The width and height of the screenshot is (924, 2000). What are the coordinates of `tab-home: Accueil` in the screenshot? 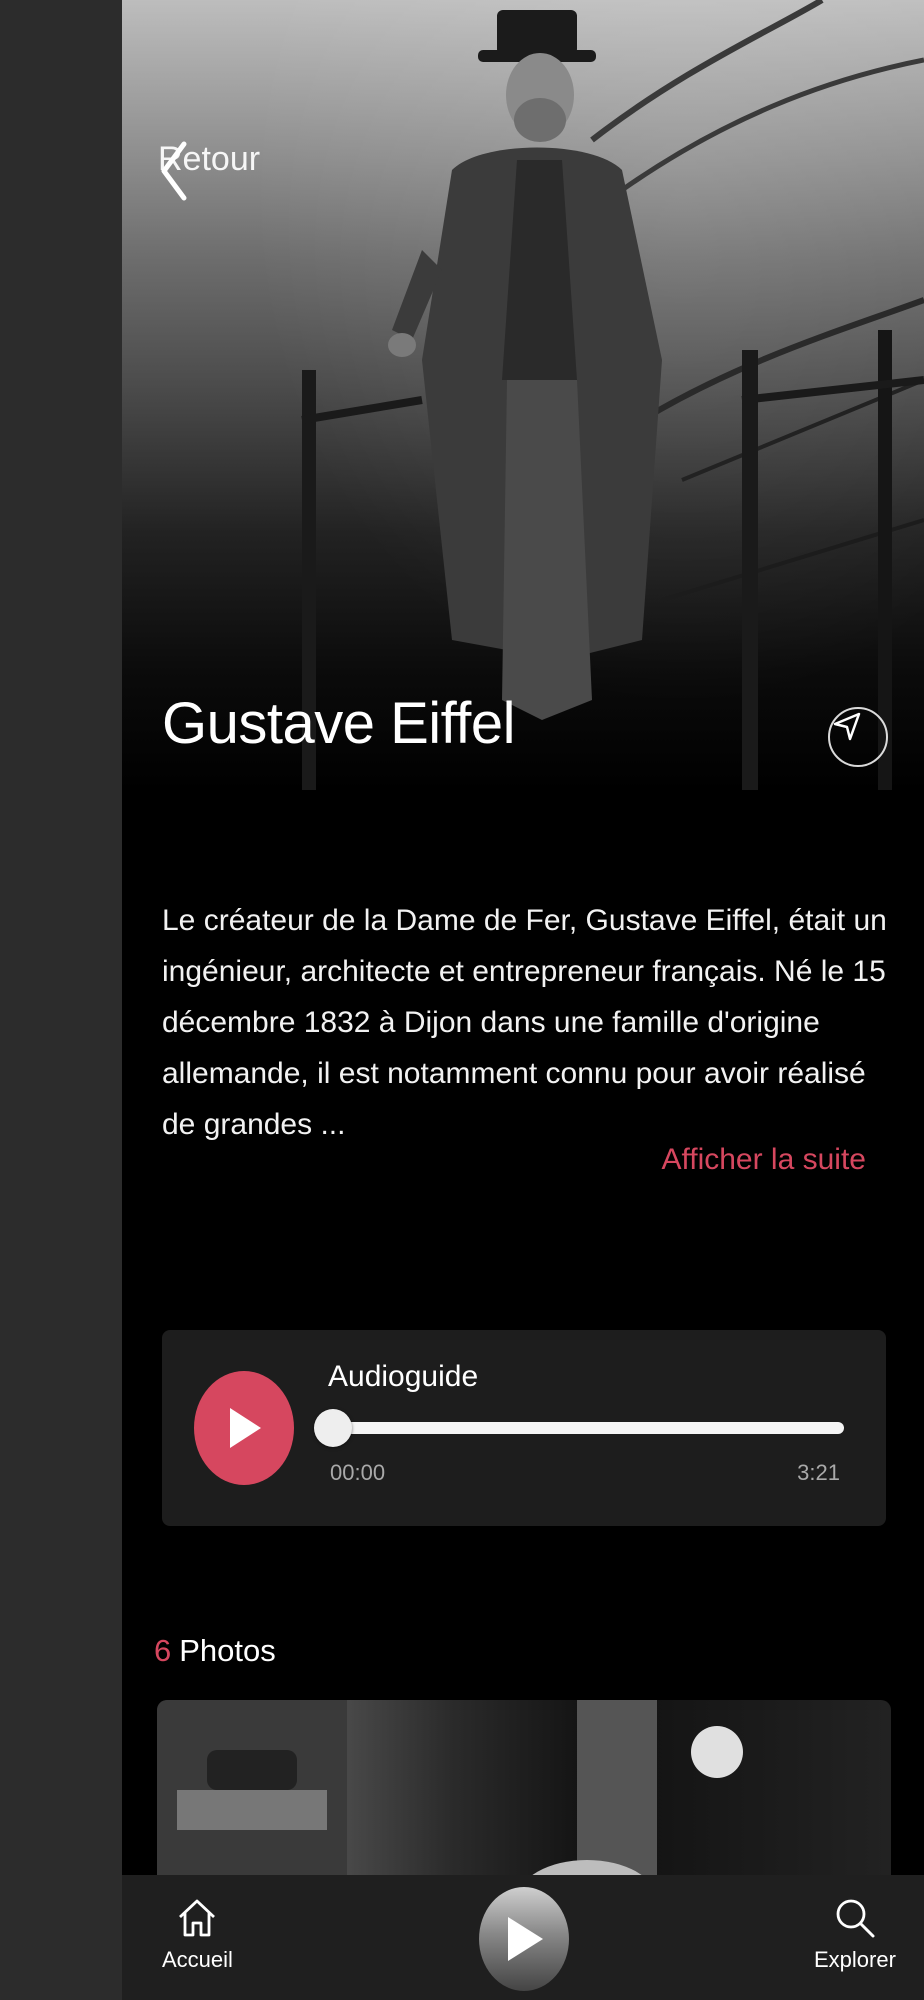 It's located at (197, 1934).